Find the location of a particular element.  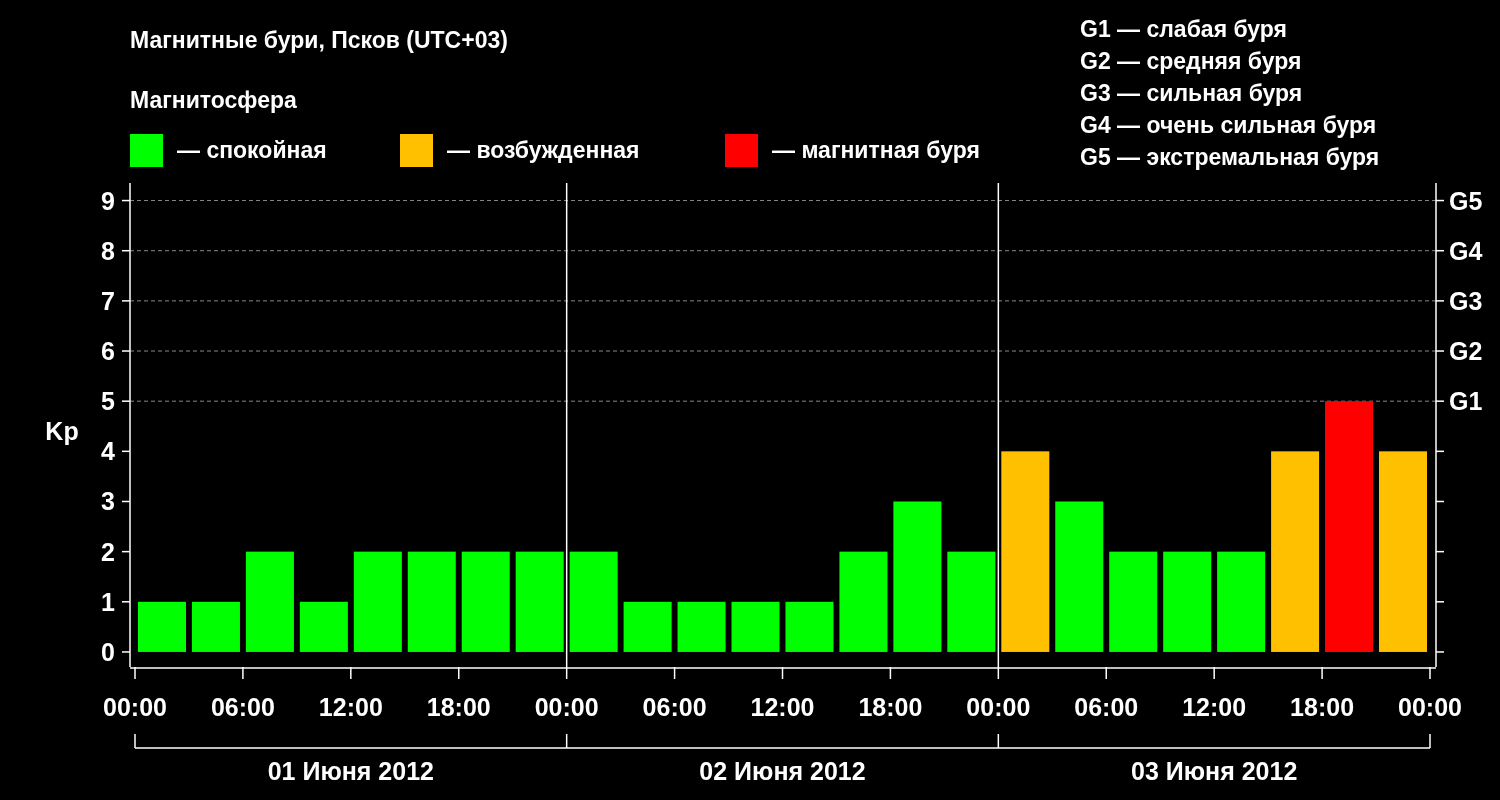

storm-level-label: G4 is located at coordinates (1466, 250).